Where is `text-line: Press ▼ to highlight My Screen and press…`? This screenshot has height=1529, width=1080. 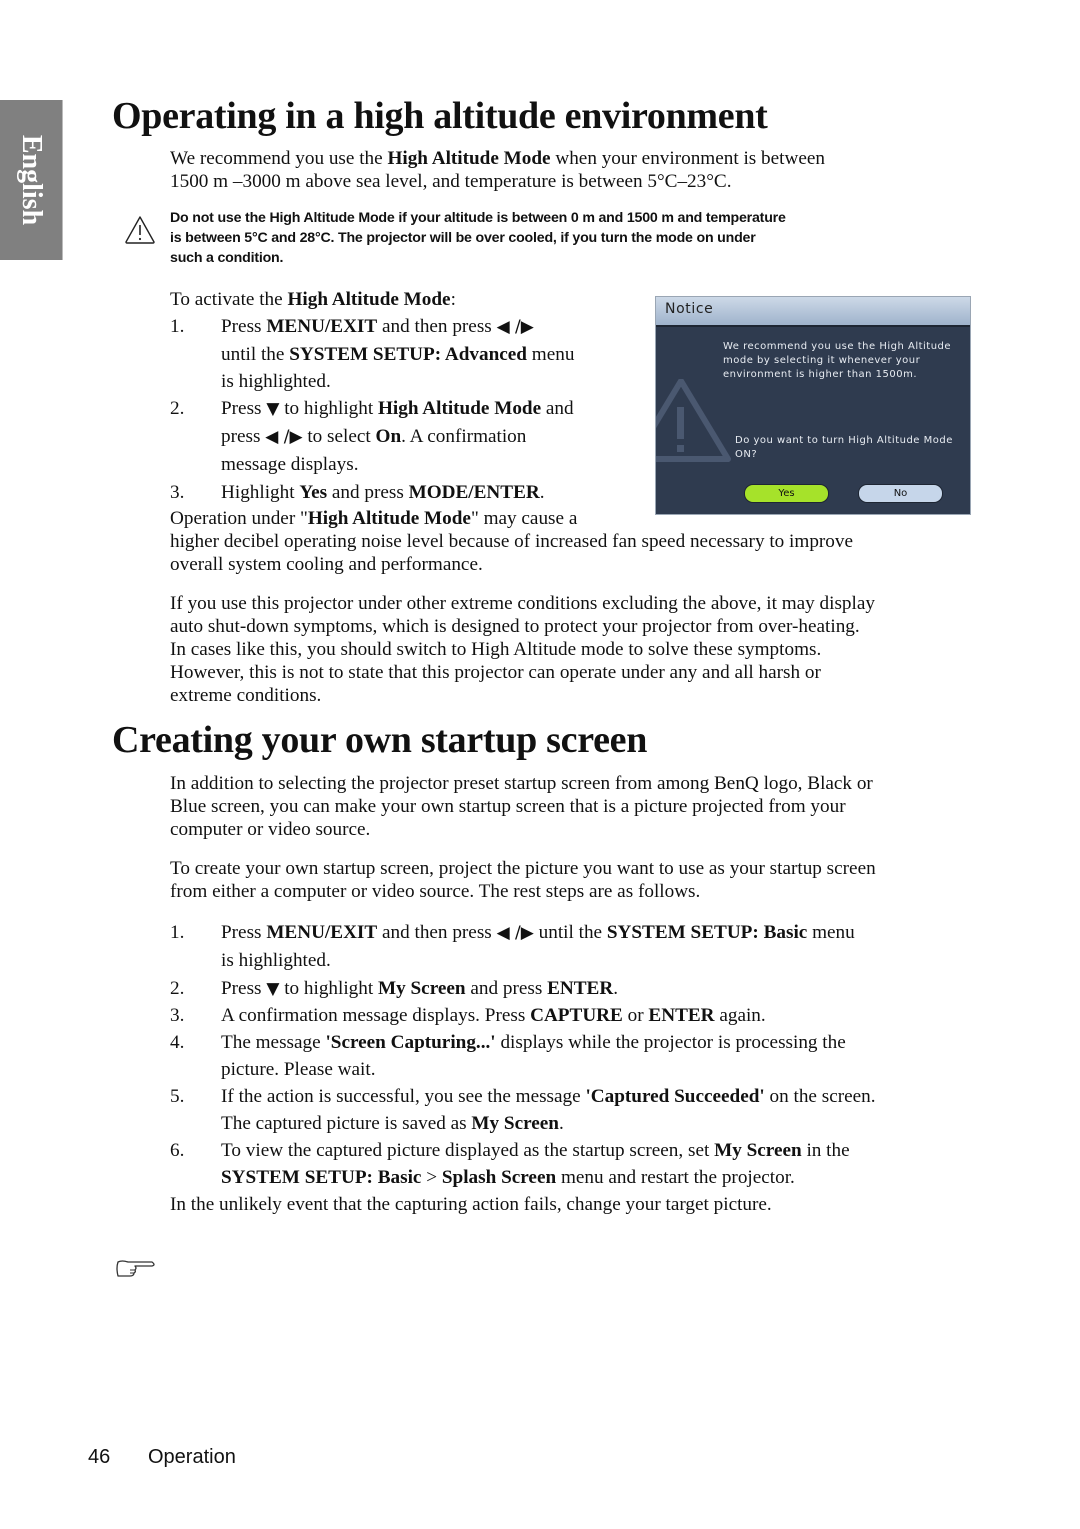 text-line: Press ▼ to highlight My Screen and press… is located at coordinates (419, 989).